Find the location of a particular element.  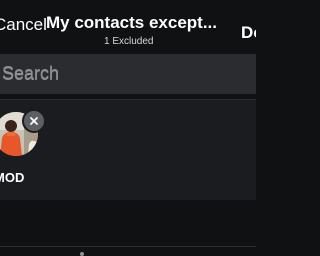

list-item-indicator is located at coordinates (82, 254).